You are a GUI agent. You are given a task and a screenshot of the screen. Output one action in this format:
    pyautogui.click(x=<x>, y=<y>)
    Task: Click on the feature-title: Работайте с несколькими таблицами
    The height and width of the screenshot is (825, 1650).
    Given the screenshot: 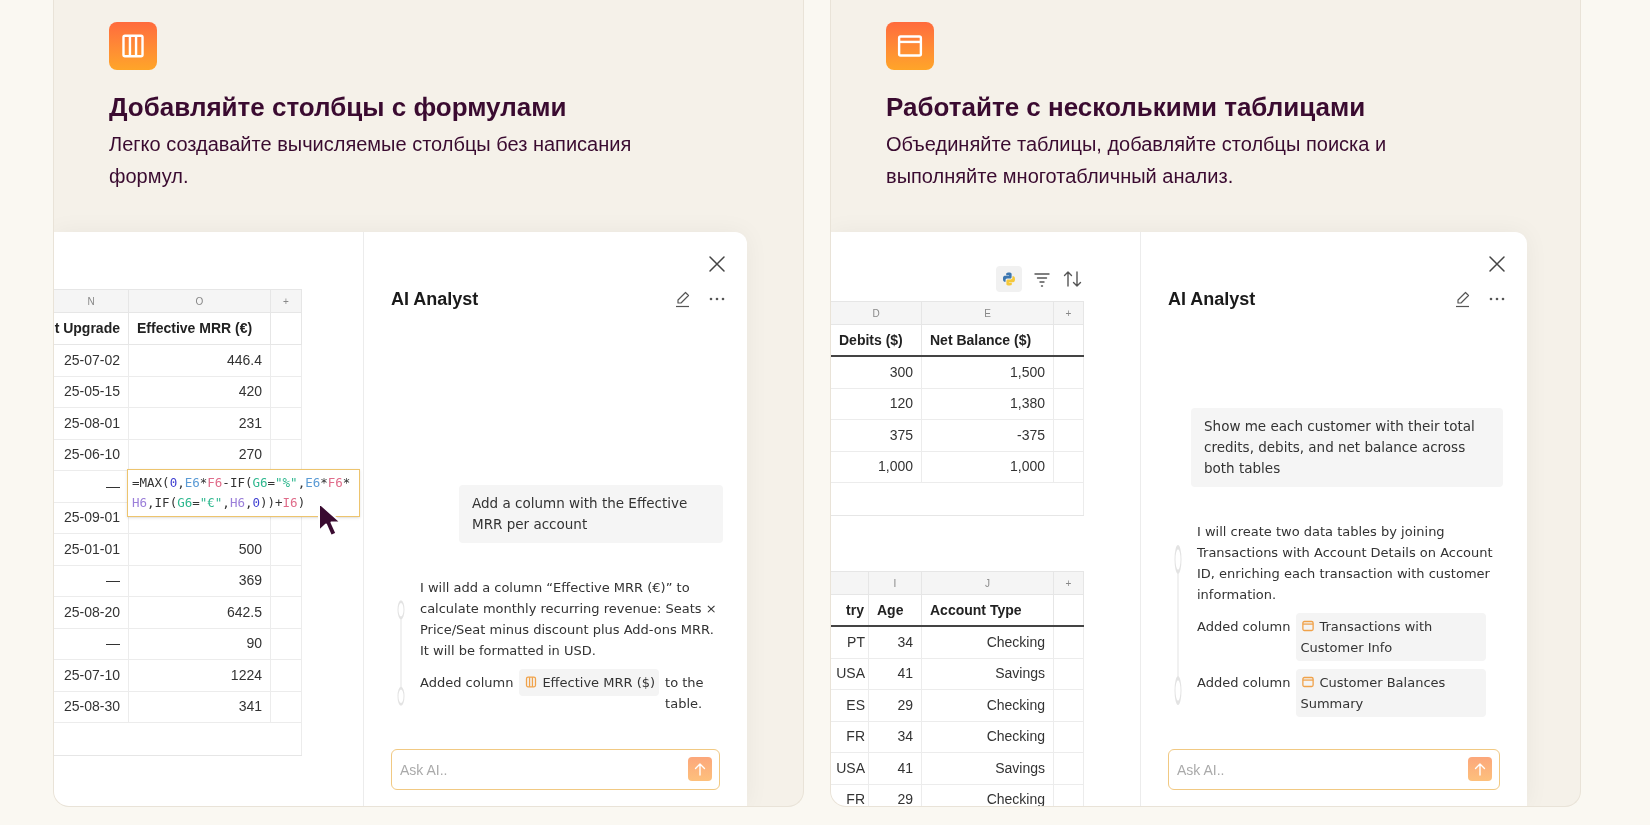 What is the action you would take?
    pyautogui.click(x=1126, y=107)
    